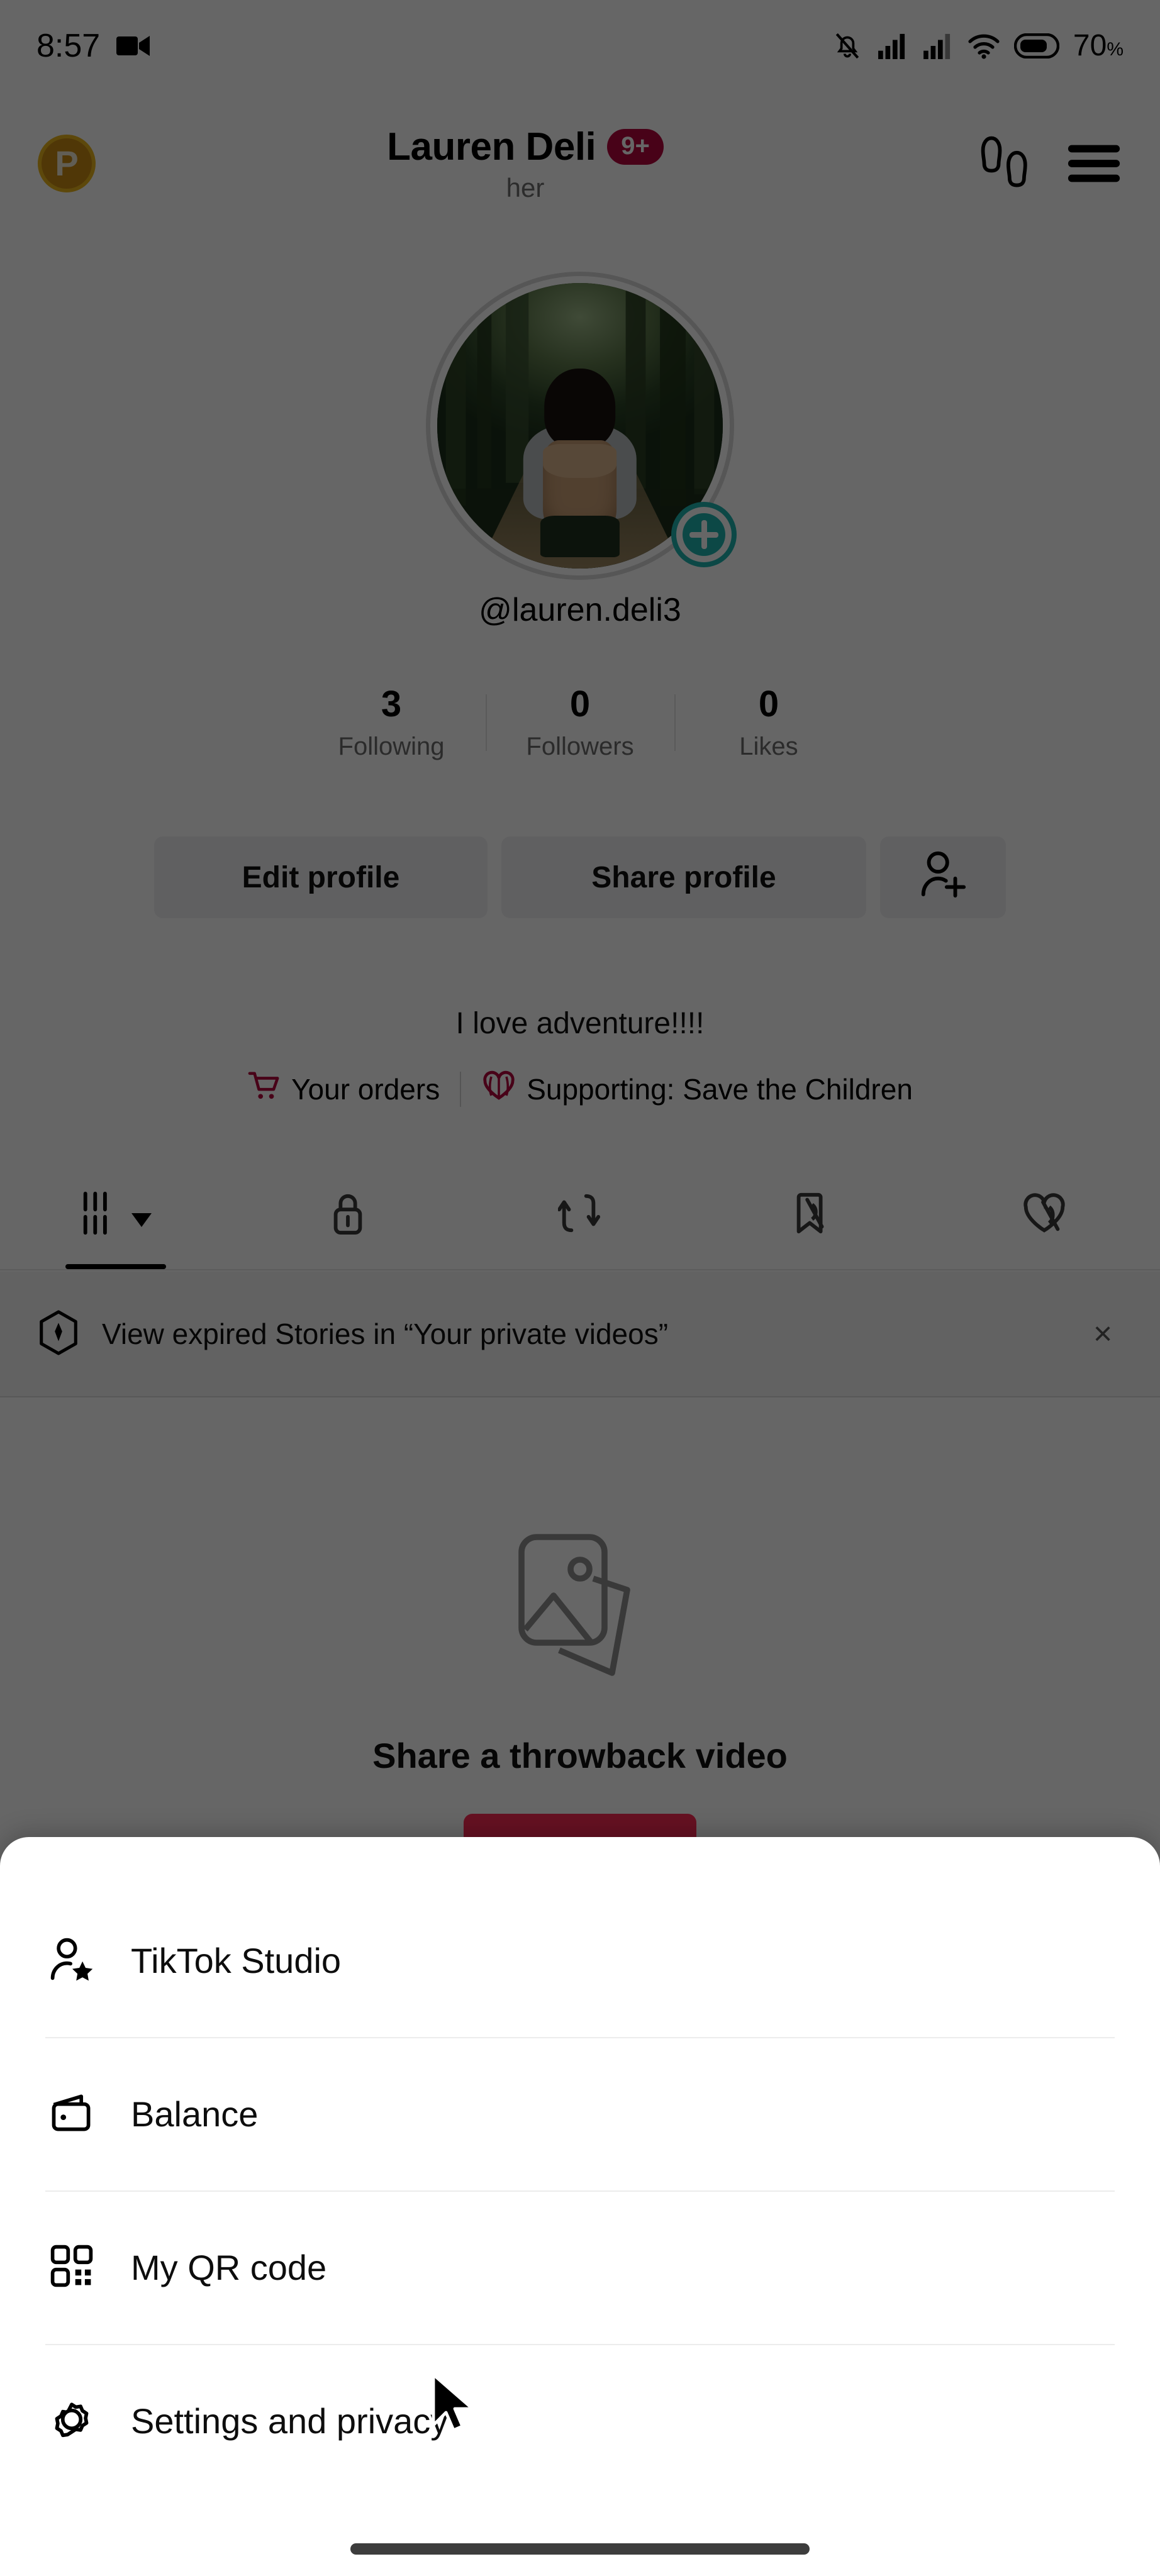 The image size is (1160, 2576). I want to click on header-actions, so click(1051, 163).